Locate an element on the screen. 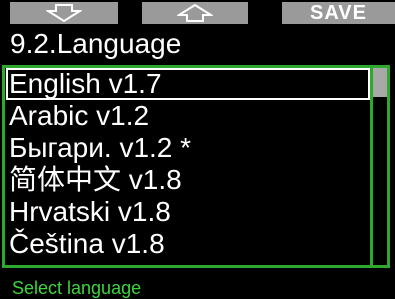  language-item-bulgarian: Быгари. v1.2 * is located at coordinates (188, 148).